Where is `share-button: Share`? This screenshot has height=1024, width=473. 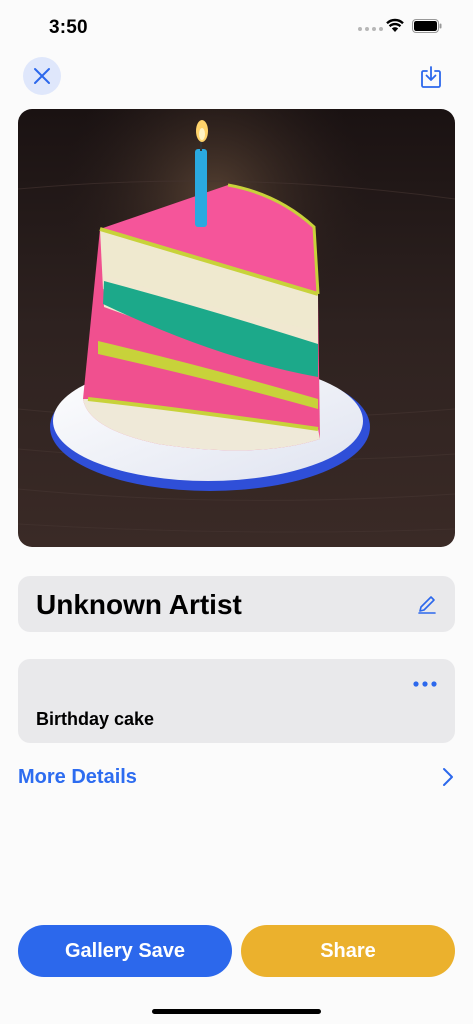
share-button: Share is located at coordinates (348, 951).